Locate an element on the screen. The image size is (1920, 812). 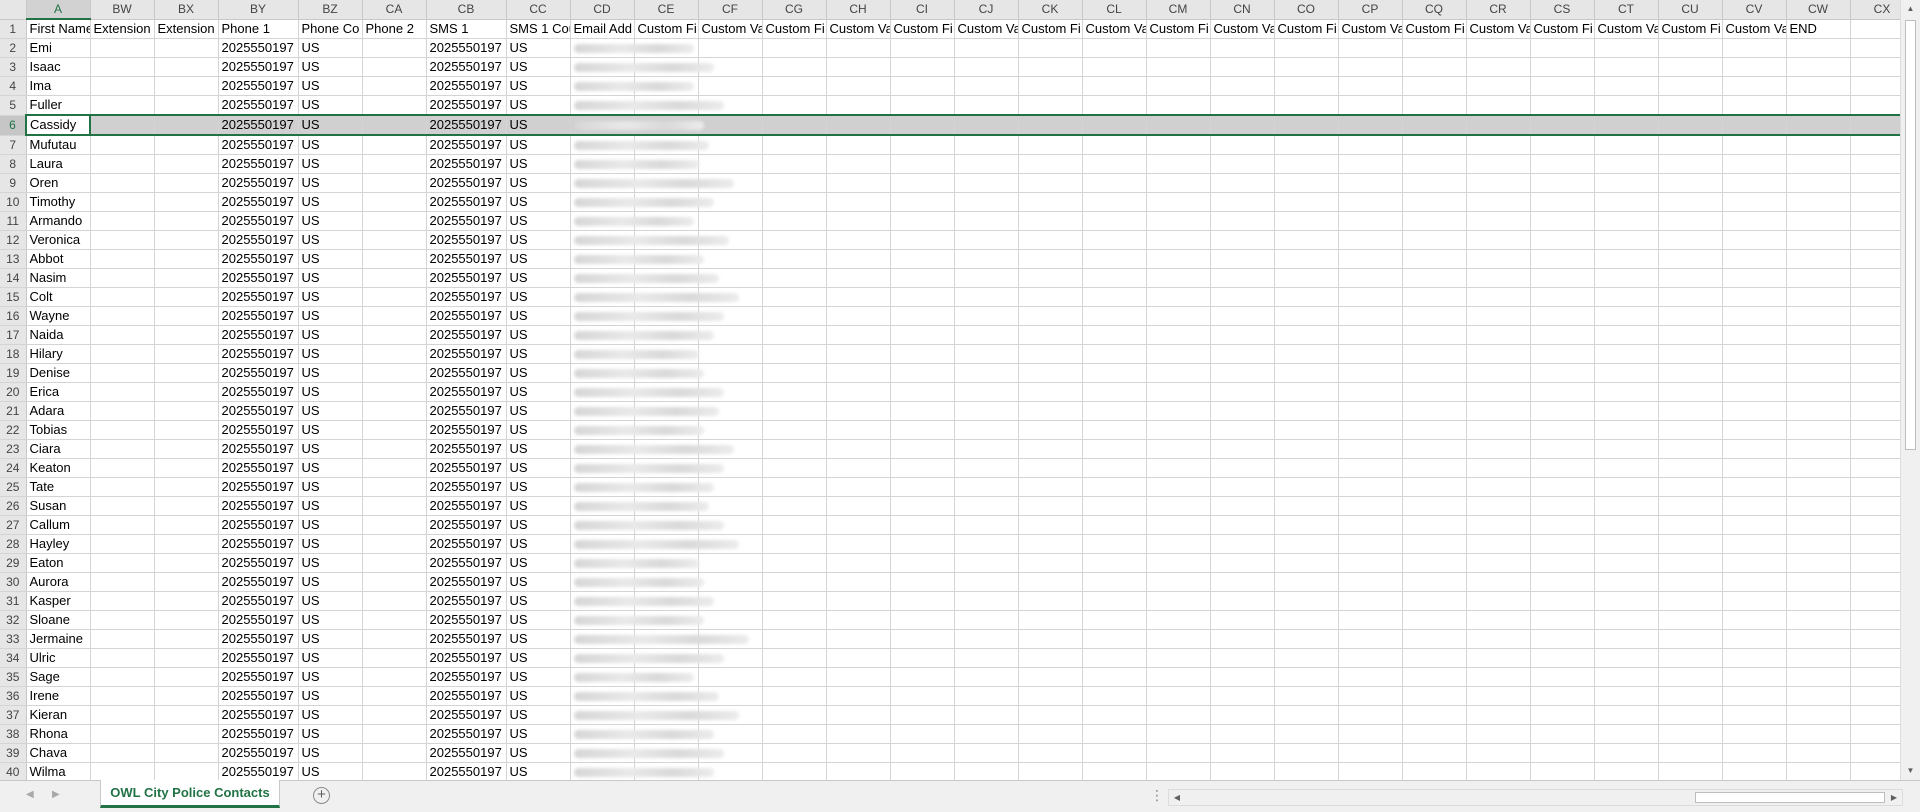
column-header-cl: CL is located at coordinates (1114, 10).